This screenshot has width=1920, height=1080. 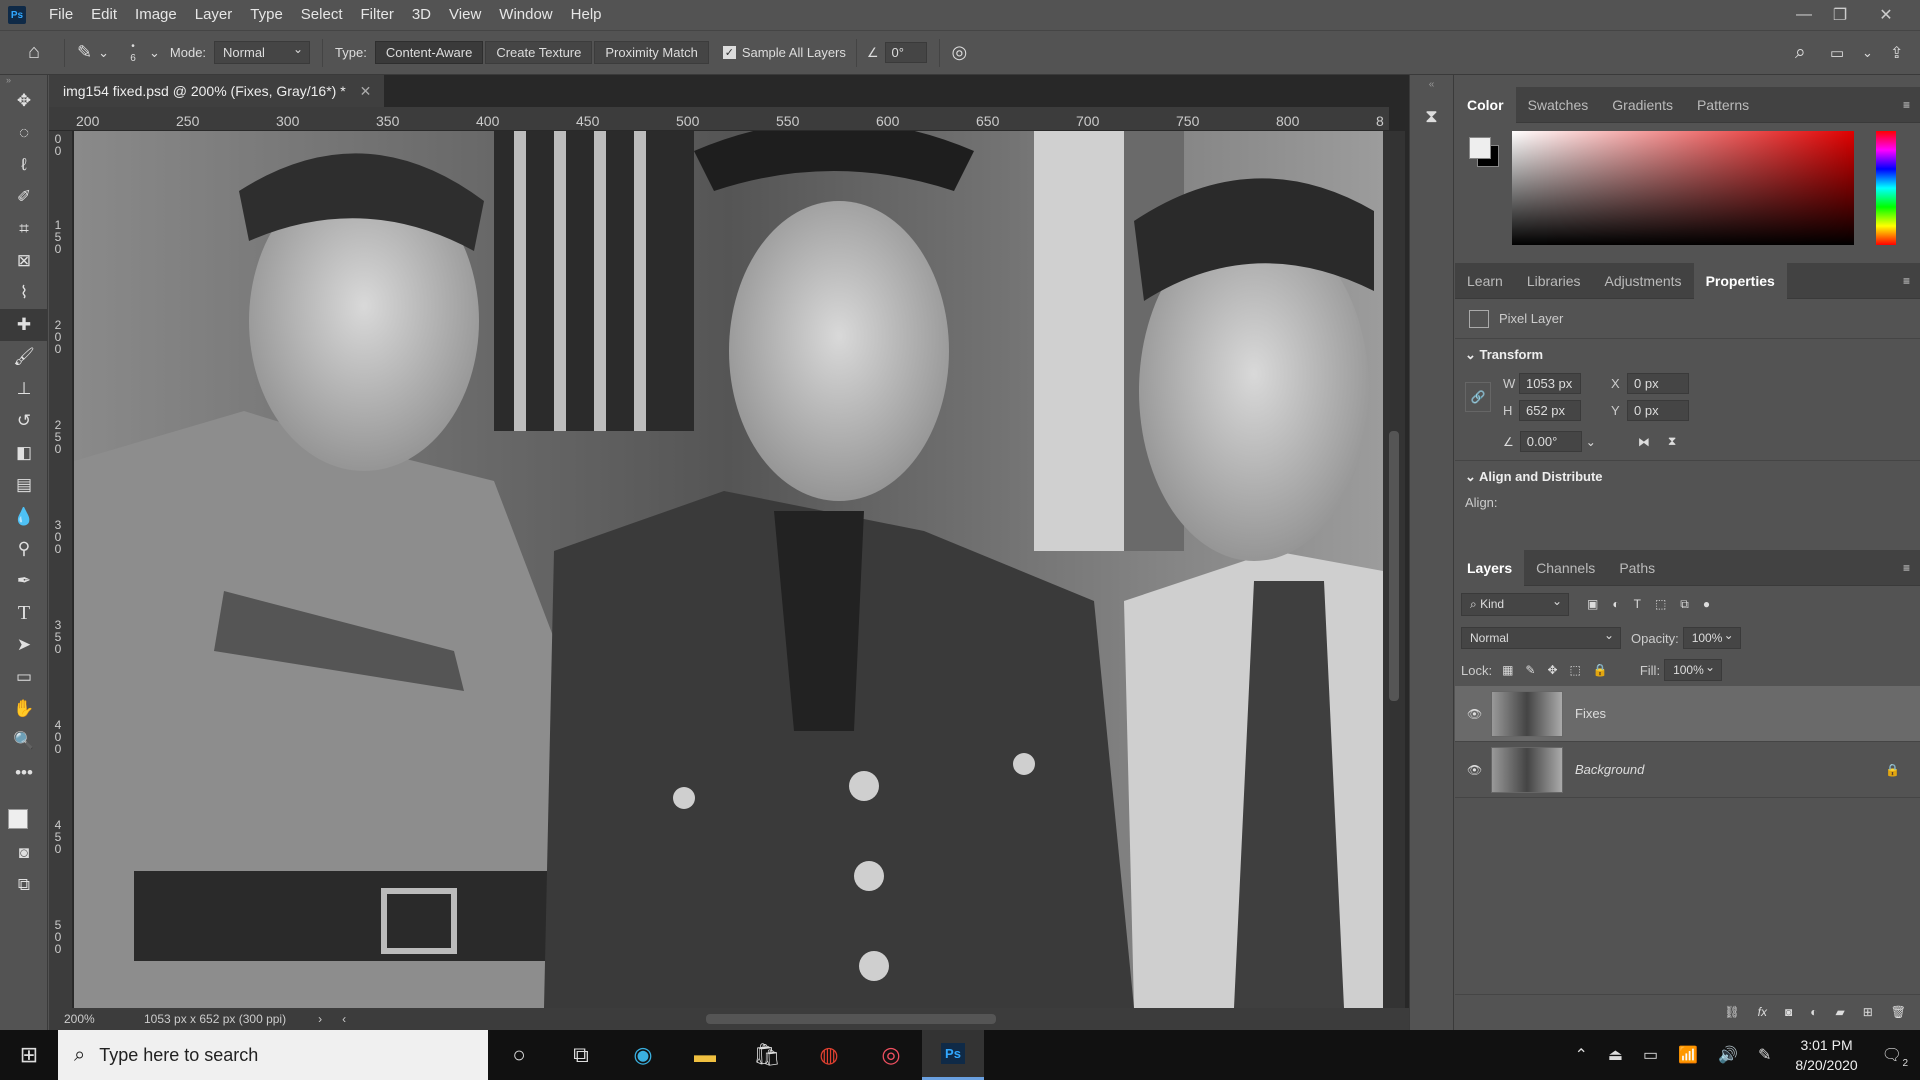 What do you see at coordinates (24, 741) in the screenshot?
I see `zoom-tool-icon: 🔍` at bounding box center [24, 741].